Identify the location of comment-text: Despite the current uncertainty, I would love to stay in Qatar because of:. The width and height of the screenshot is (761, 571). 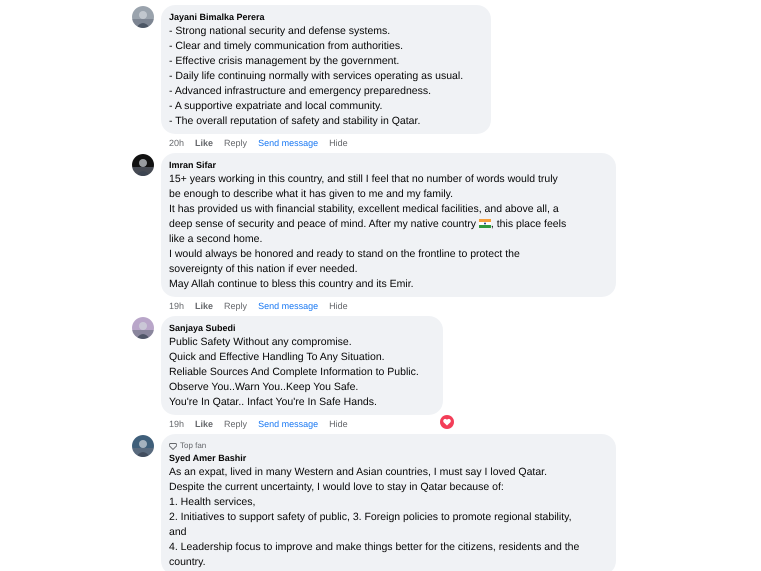
(336, 487).